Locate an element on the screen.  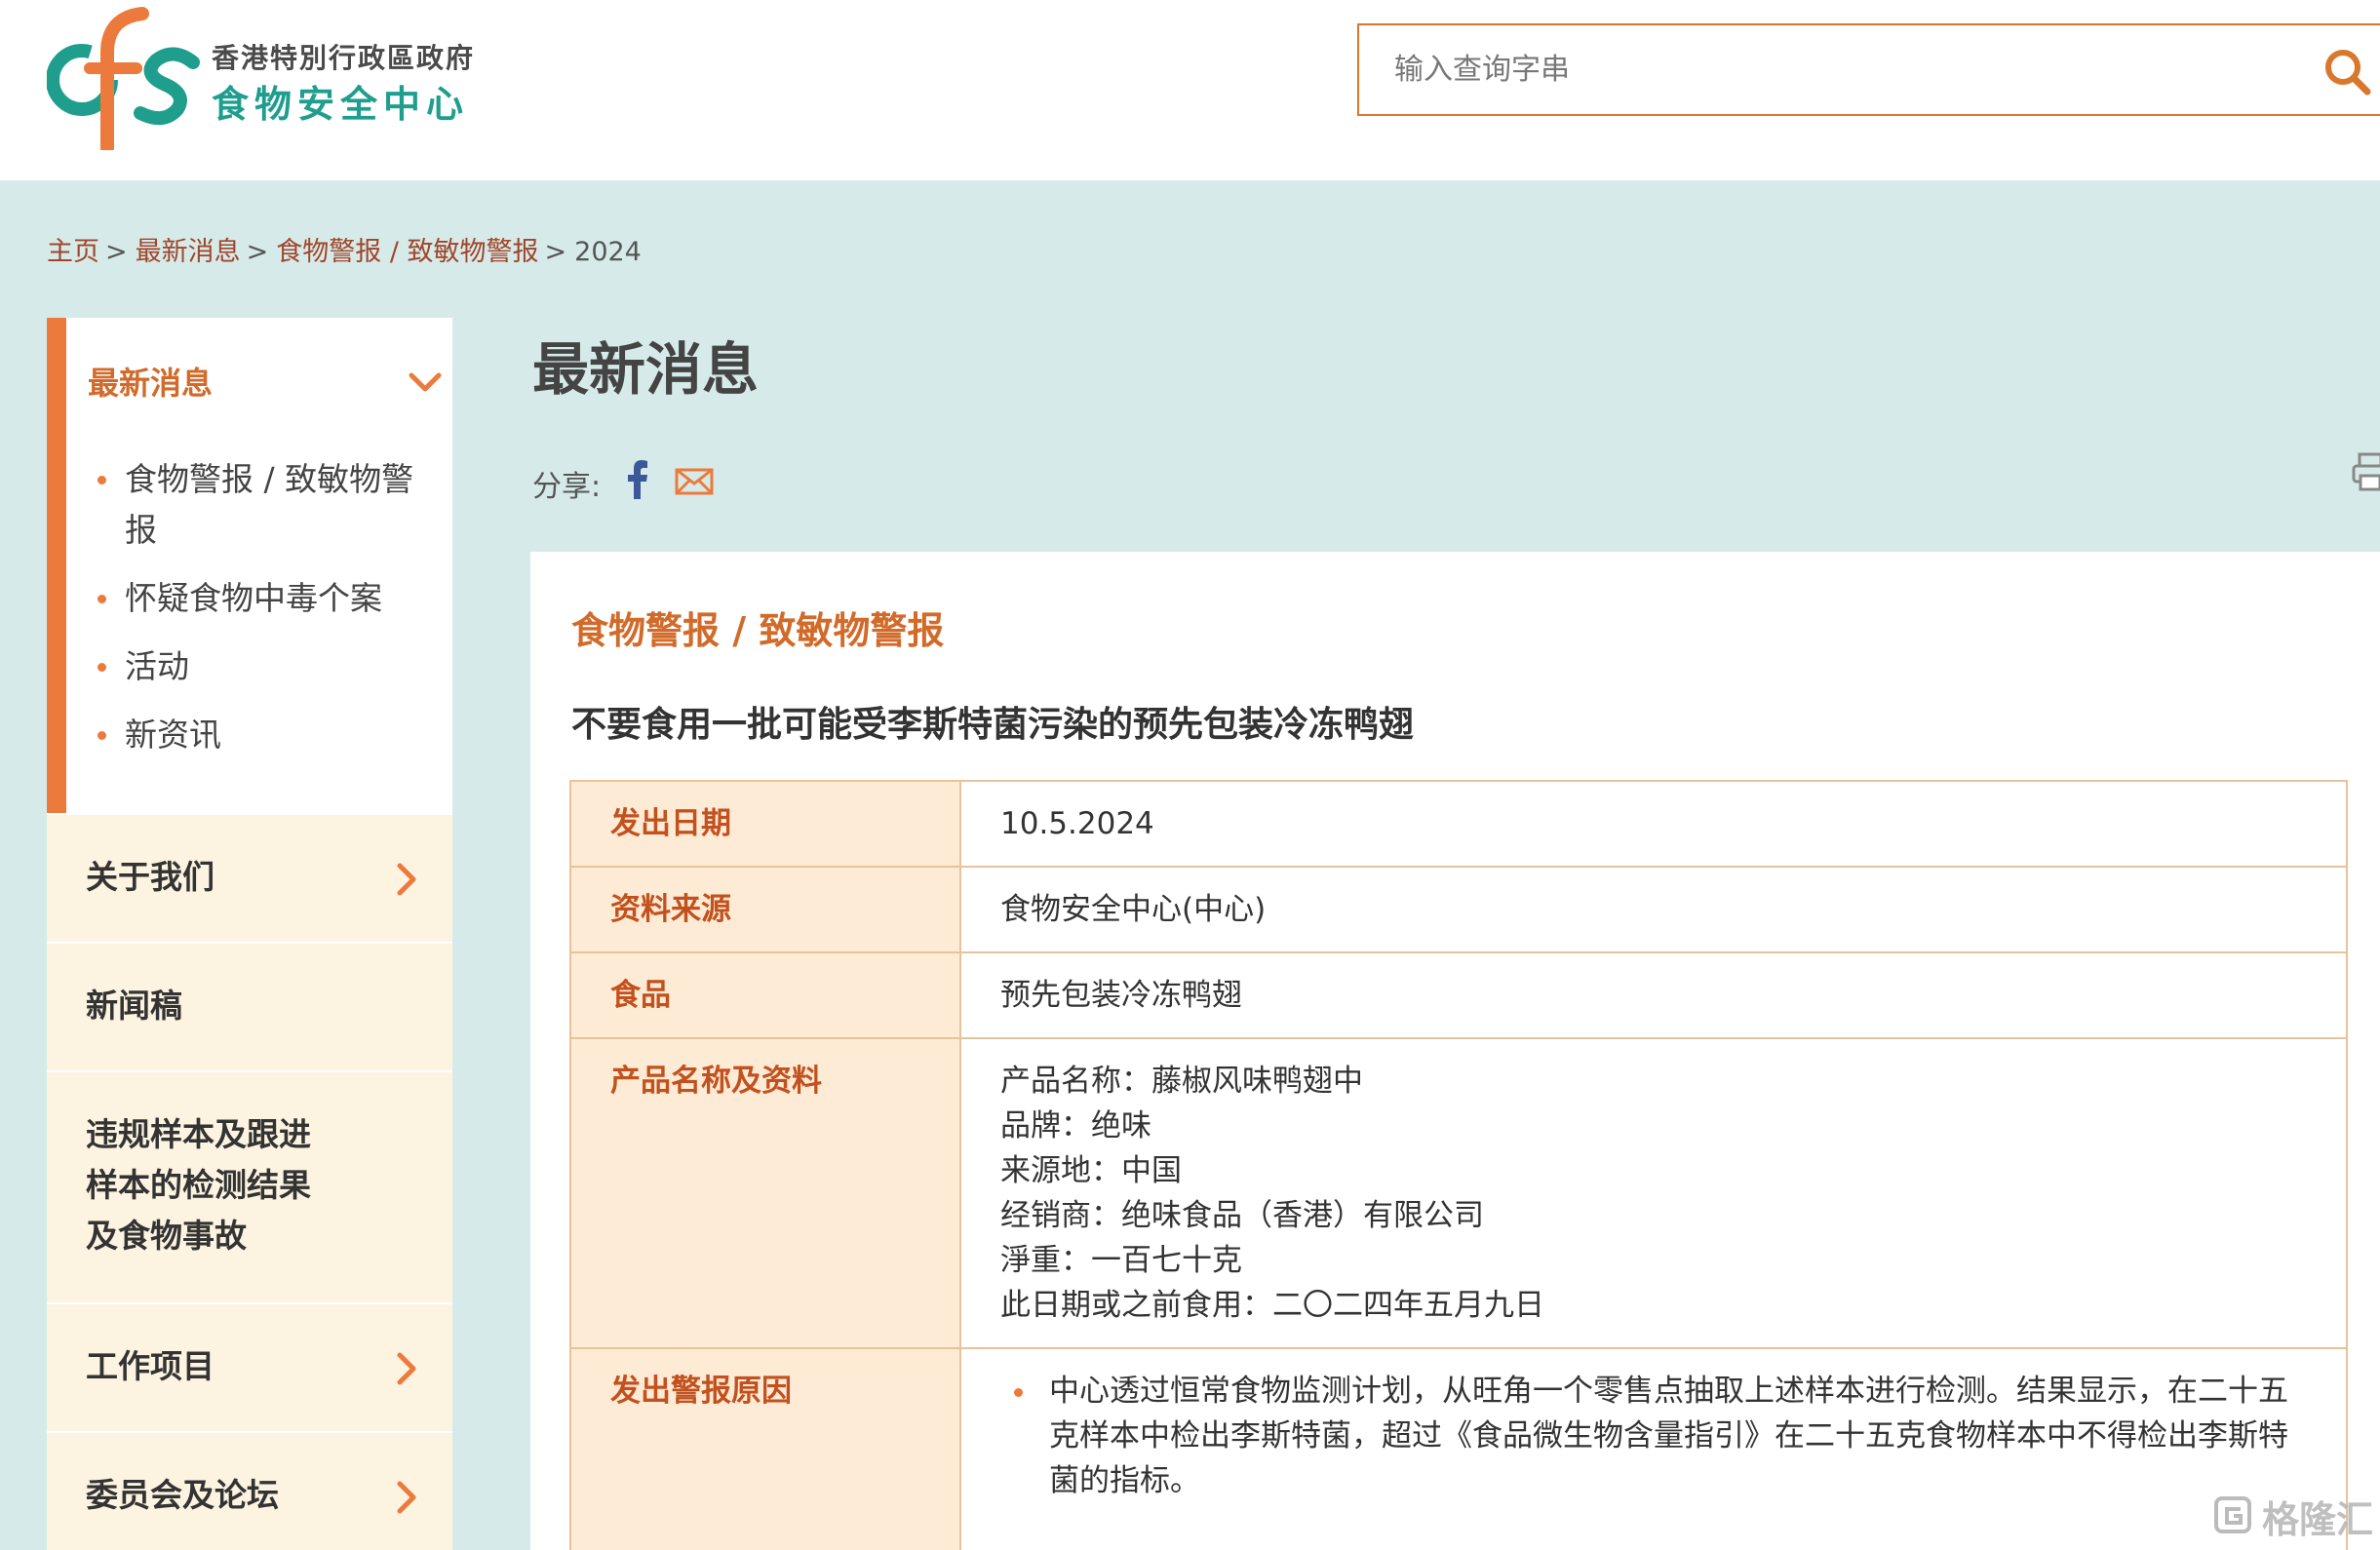
sidebar-subitem-label: 怀疑食物中毒个案 is located at coordinates (253, 598).